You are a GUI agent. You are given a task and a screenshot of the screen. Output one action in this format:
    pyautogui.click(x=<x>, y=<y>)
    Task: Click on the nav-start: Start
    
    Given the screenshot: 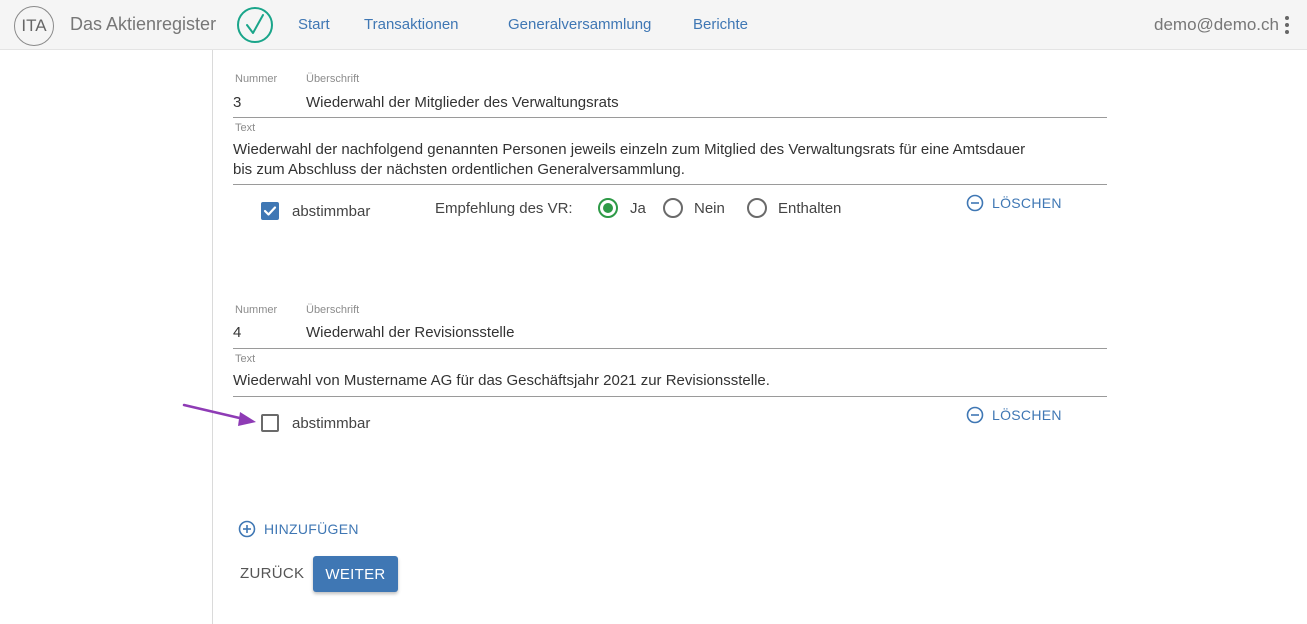 What is the action you would take?
    pyautogui.click(x=314, y=24)
    